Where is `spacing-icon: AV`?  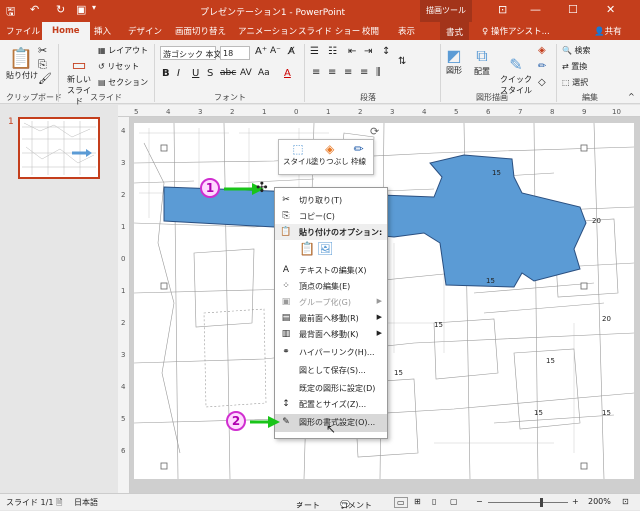
spacing-icon: AV is located at coordinates (246, 73).